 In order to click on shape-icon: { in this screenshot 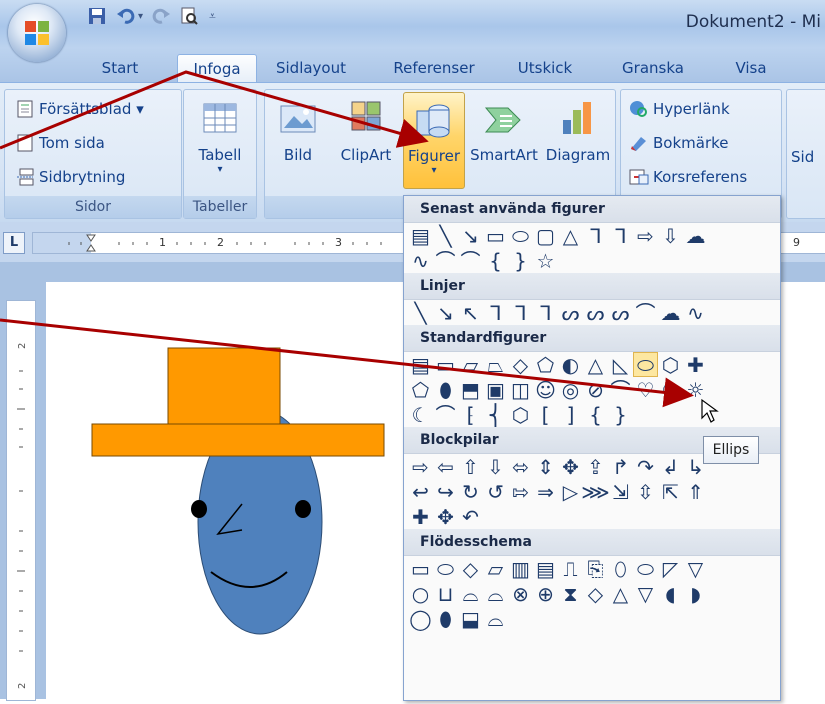, I will do `click(495, 260)`.